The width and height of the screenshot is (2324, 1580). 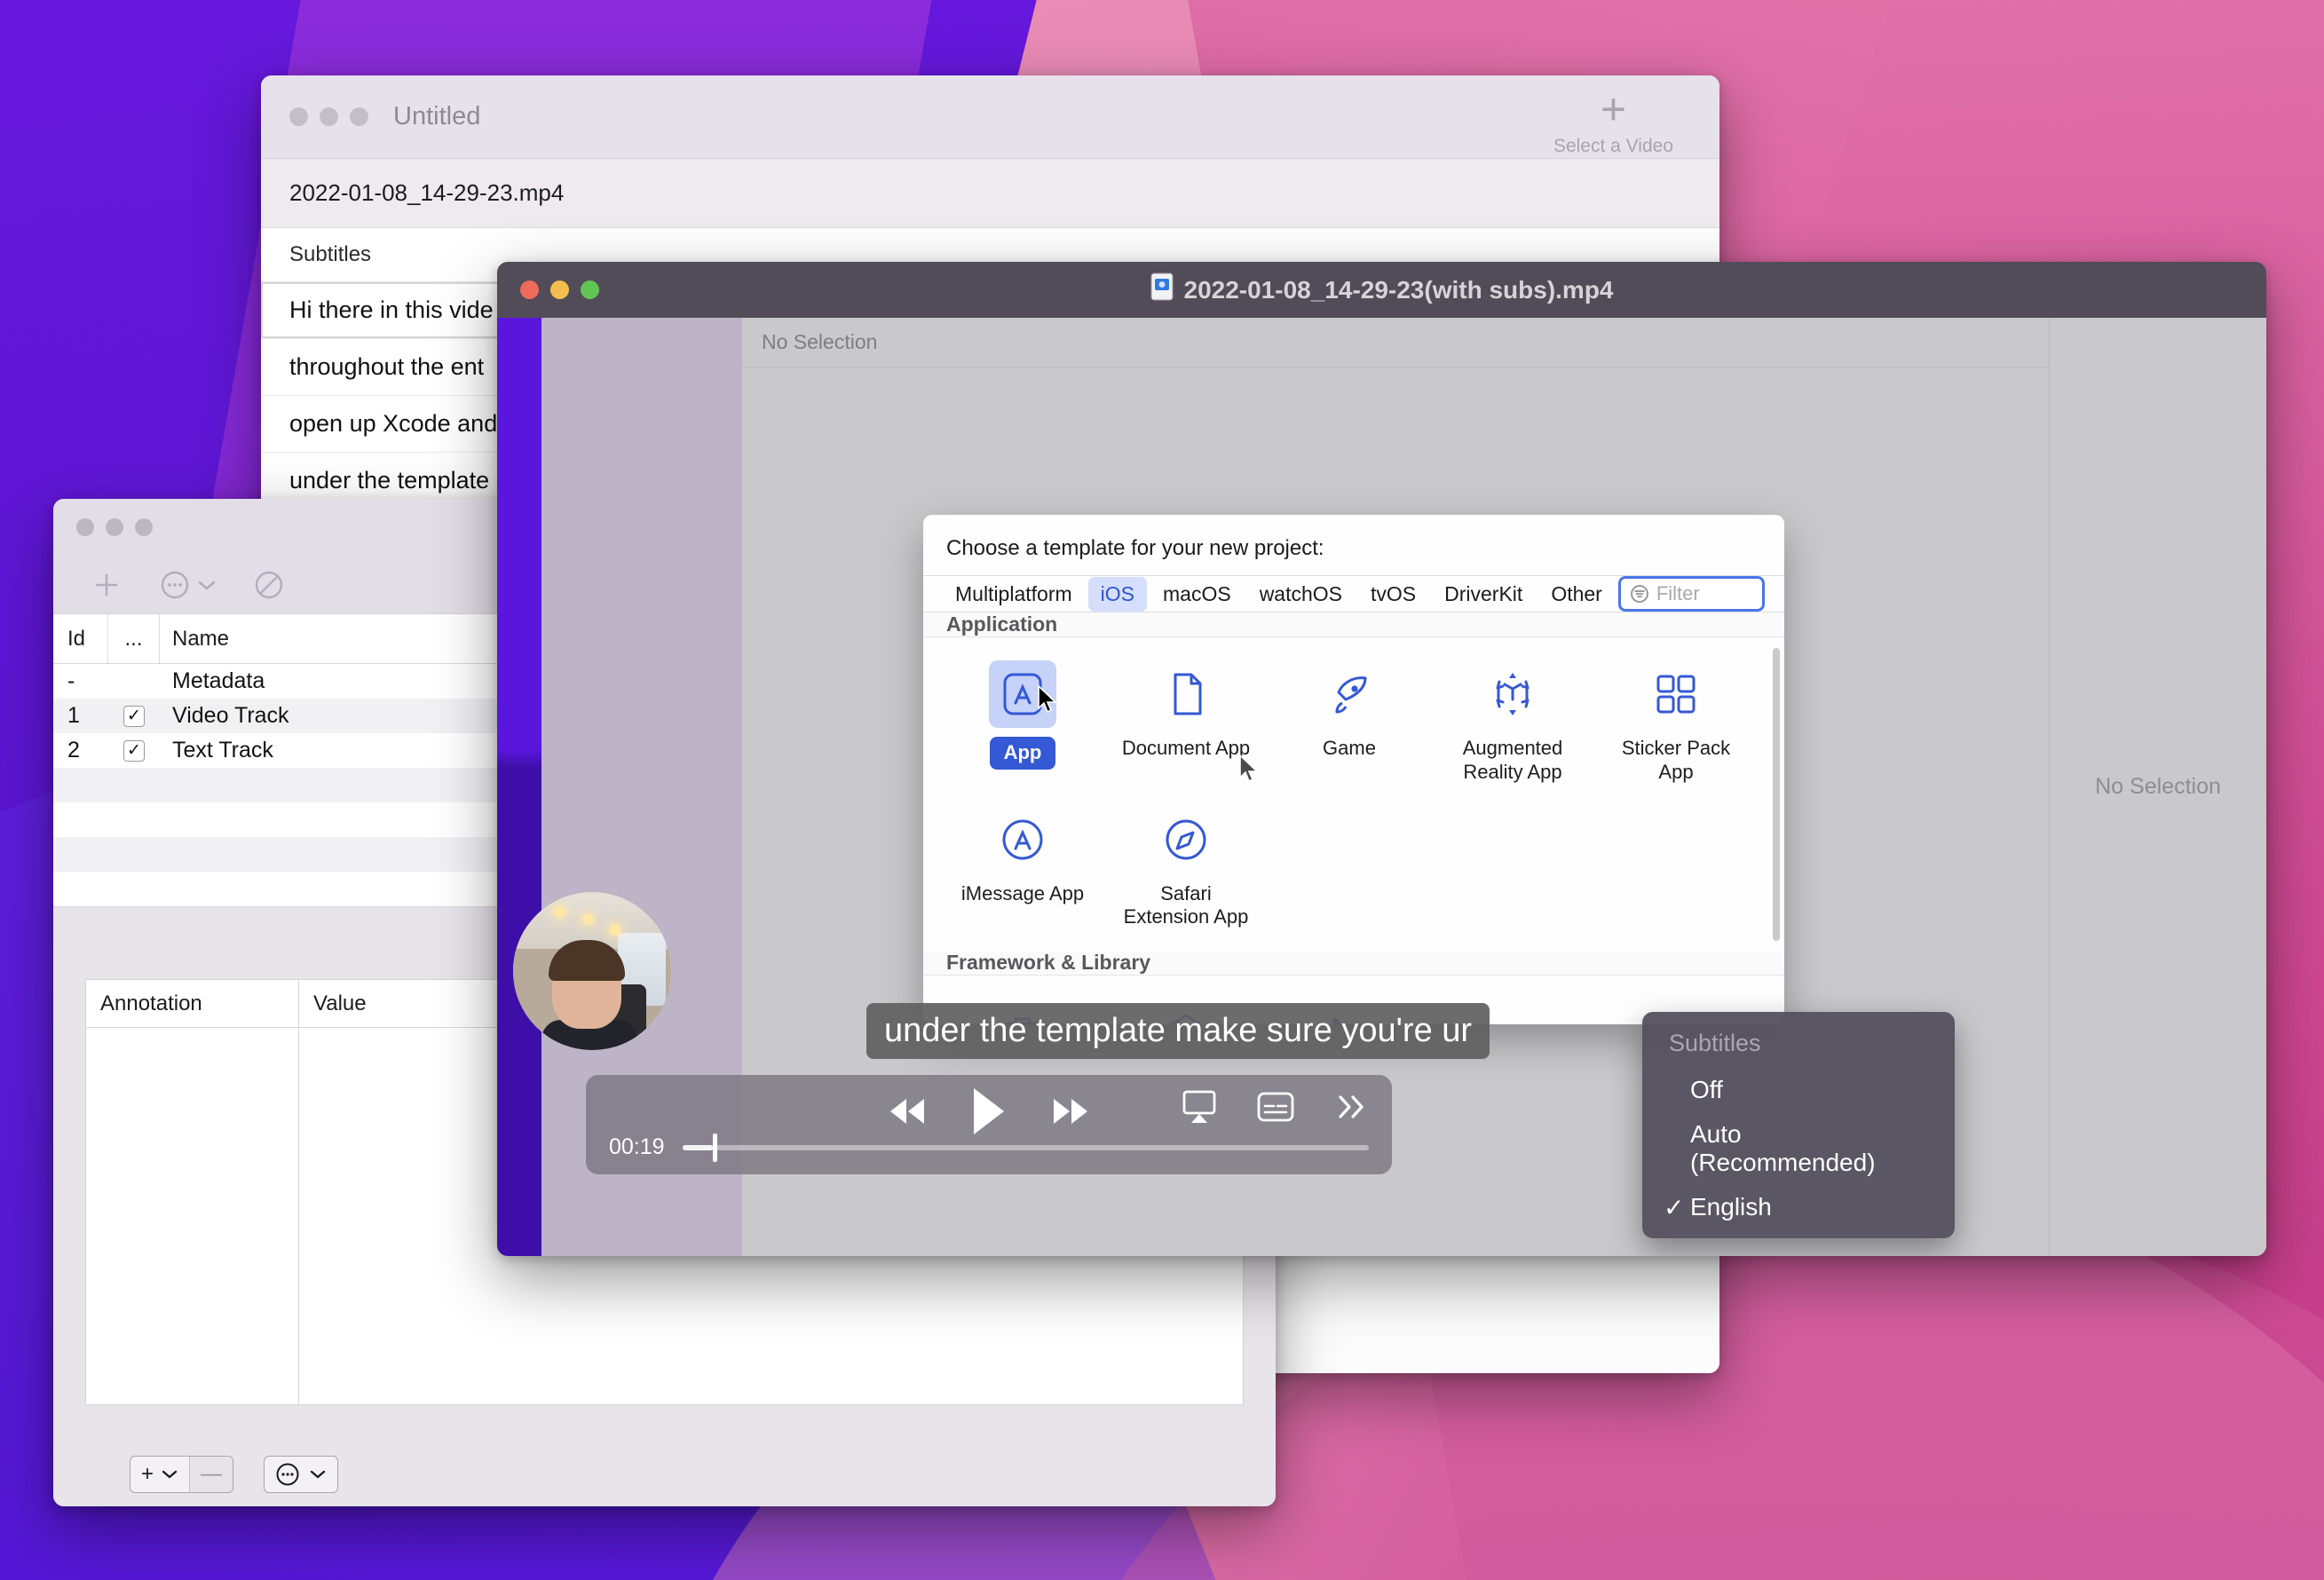 I want to click on recorded-desktop-edge, so click(x=519, y=787).